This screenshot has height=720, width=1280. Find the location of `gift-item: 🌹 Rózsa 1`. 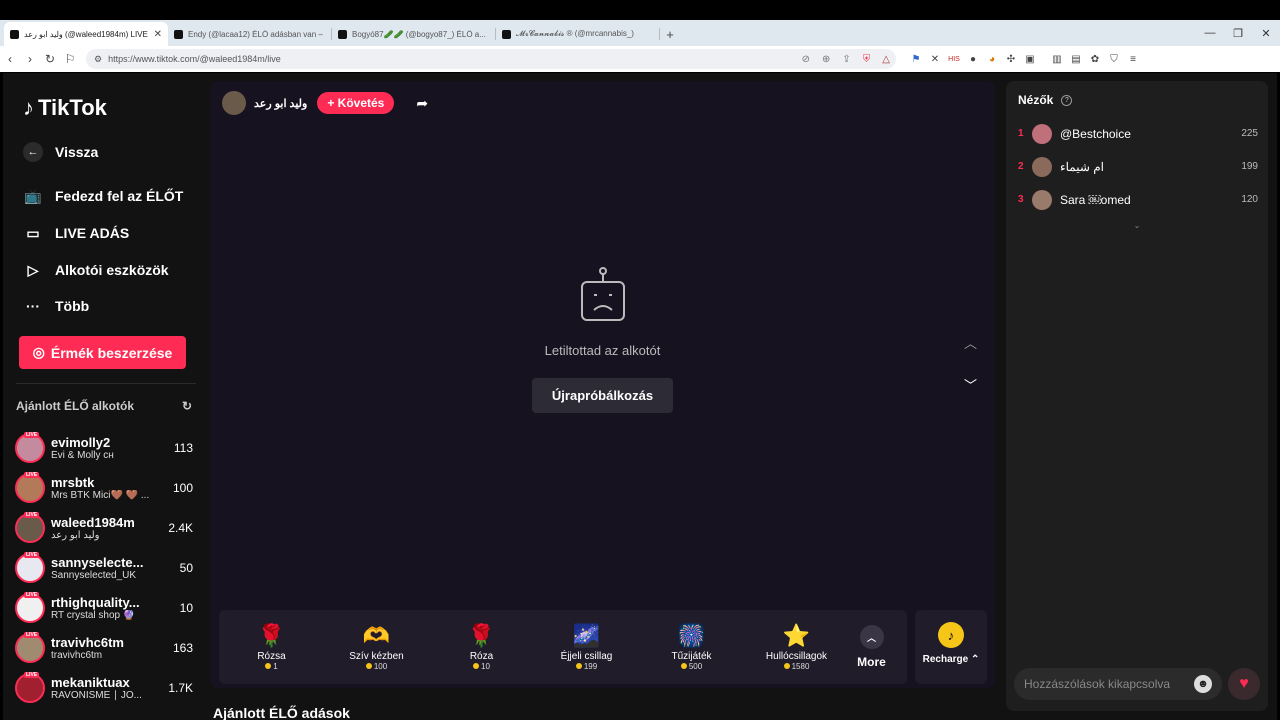

gift-item: 🌹 Rózsa 1 is located at coordinates (271, 647).